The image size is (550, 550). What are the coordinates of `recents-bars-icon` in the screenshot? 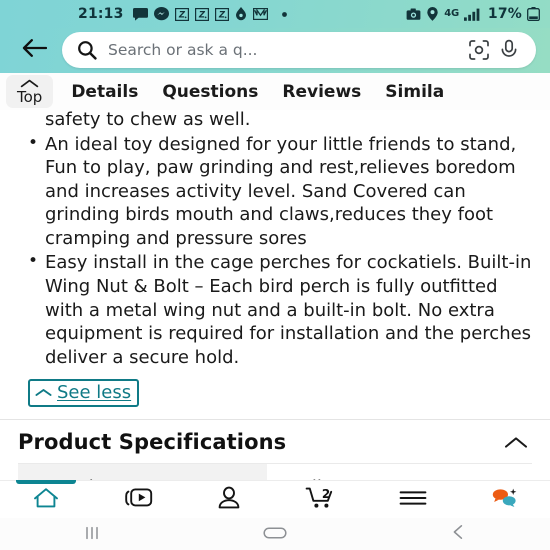 It's located at (92, 534).